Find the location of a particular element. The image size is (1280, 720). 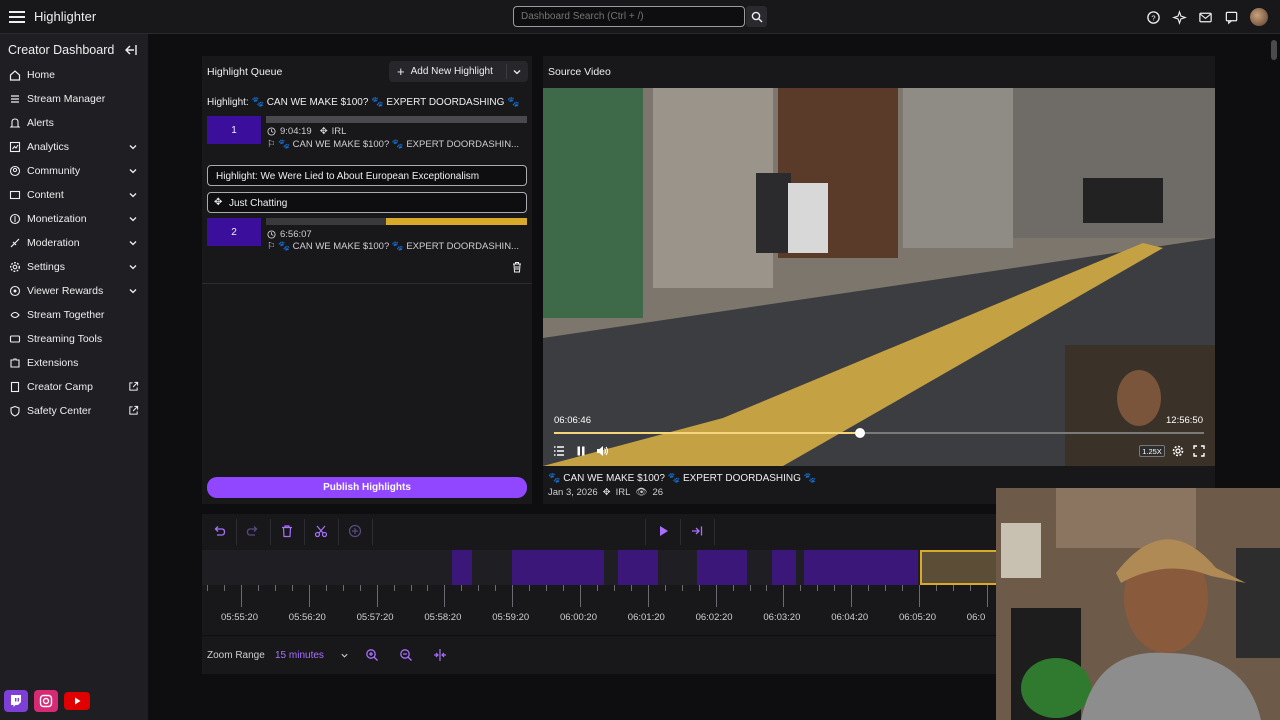

help-icon: ? is located at coordinates (1153, 17).